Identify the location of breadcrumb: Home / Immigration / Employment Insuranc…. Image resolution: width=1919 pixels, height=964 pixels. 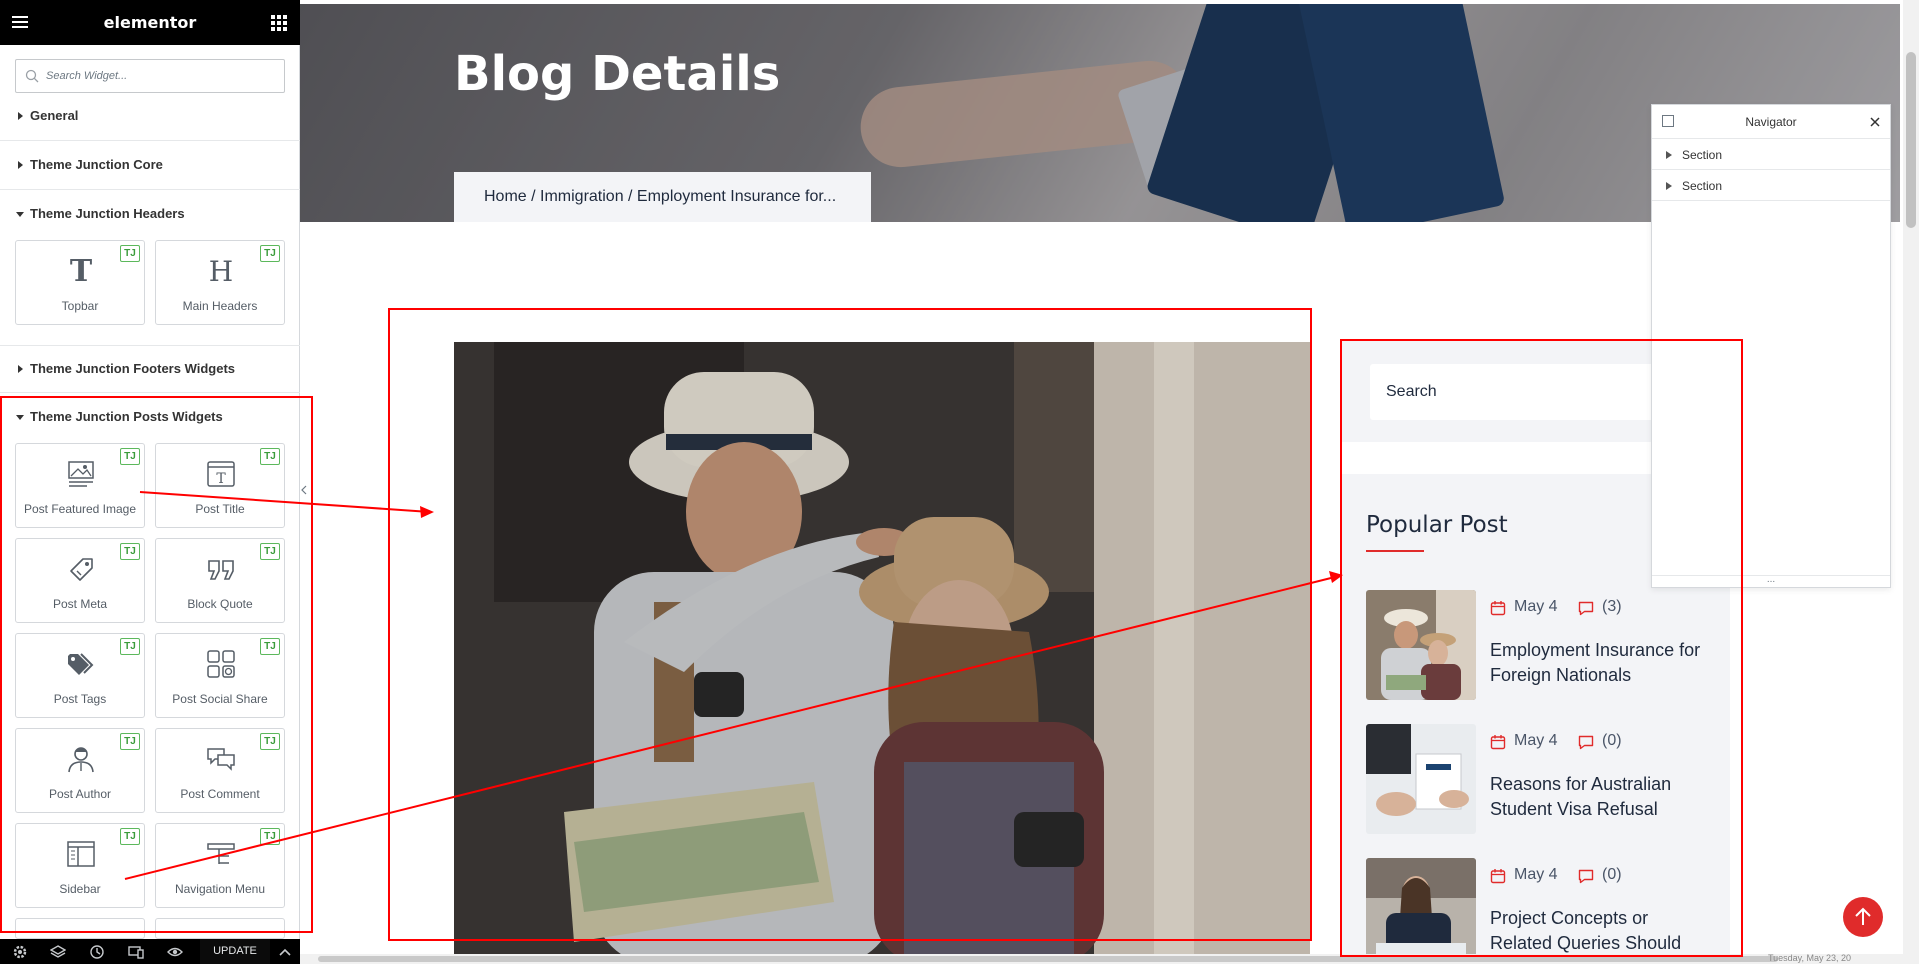
(662, 197).